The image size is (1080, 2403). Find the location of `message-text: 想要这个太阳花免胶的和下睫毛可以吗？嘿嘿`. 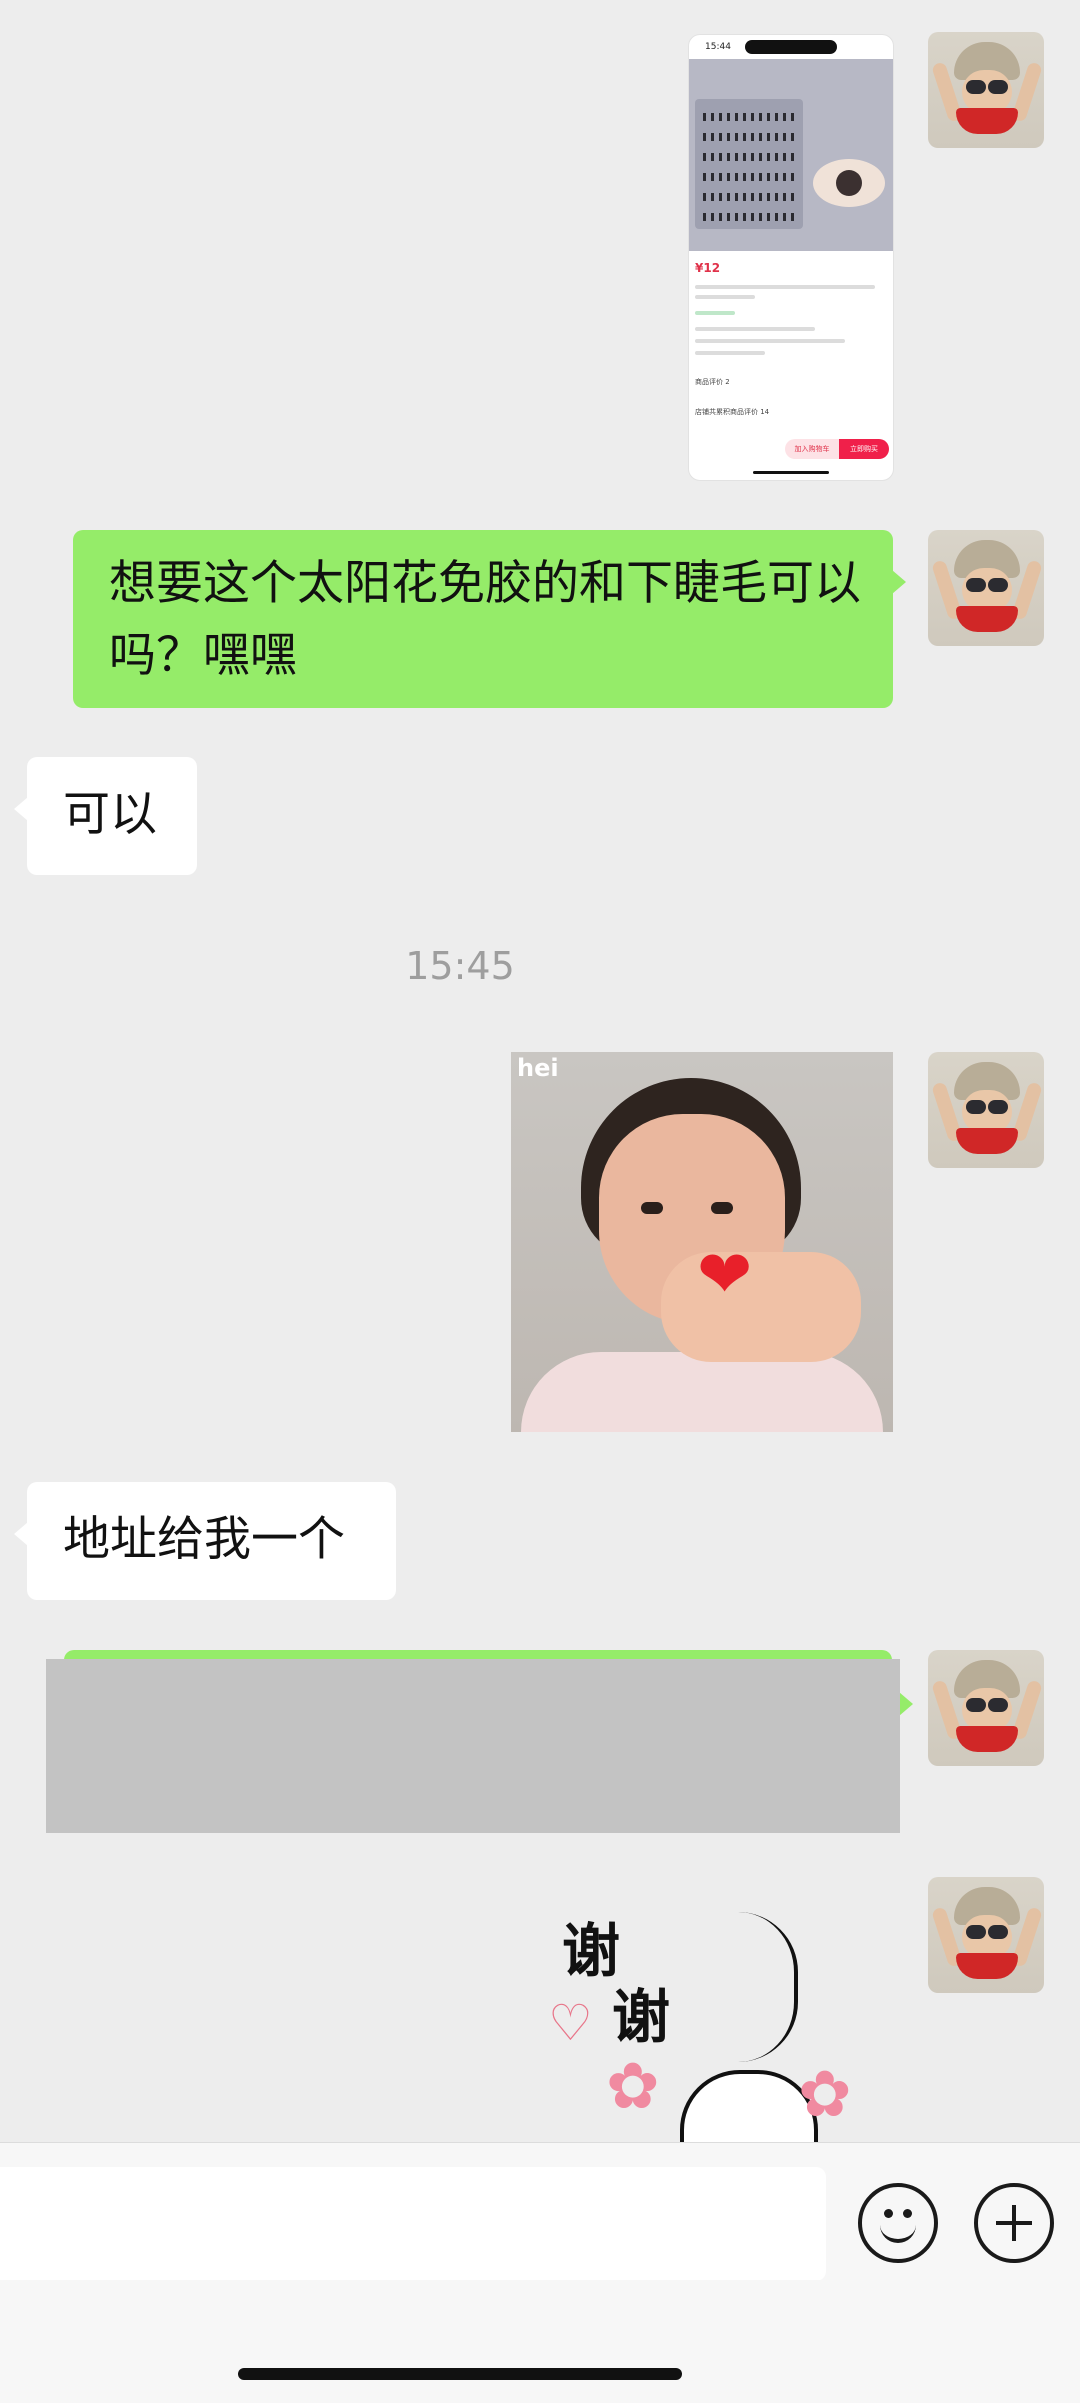

message-text: 想要这个太阳花免胶的和下睫毛可以吗？嘿嘿 is located at coordinates (485, 619).